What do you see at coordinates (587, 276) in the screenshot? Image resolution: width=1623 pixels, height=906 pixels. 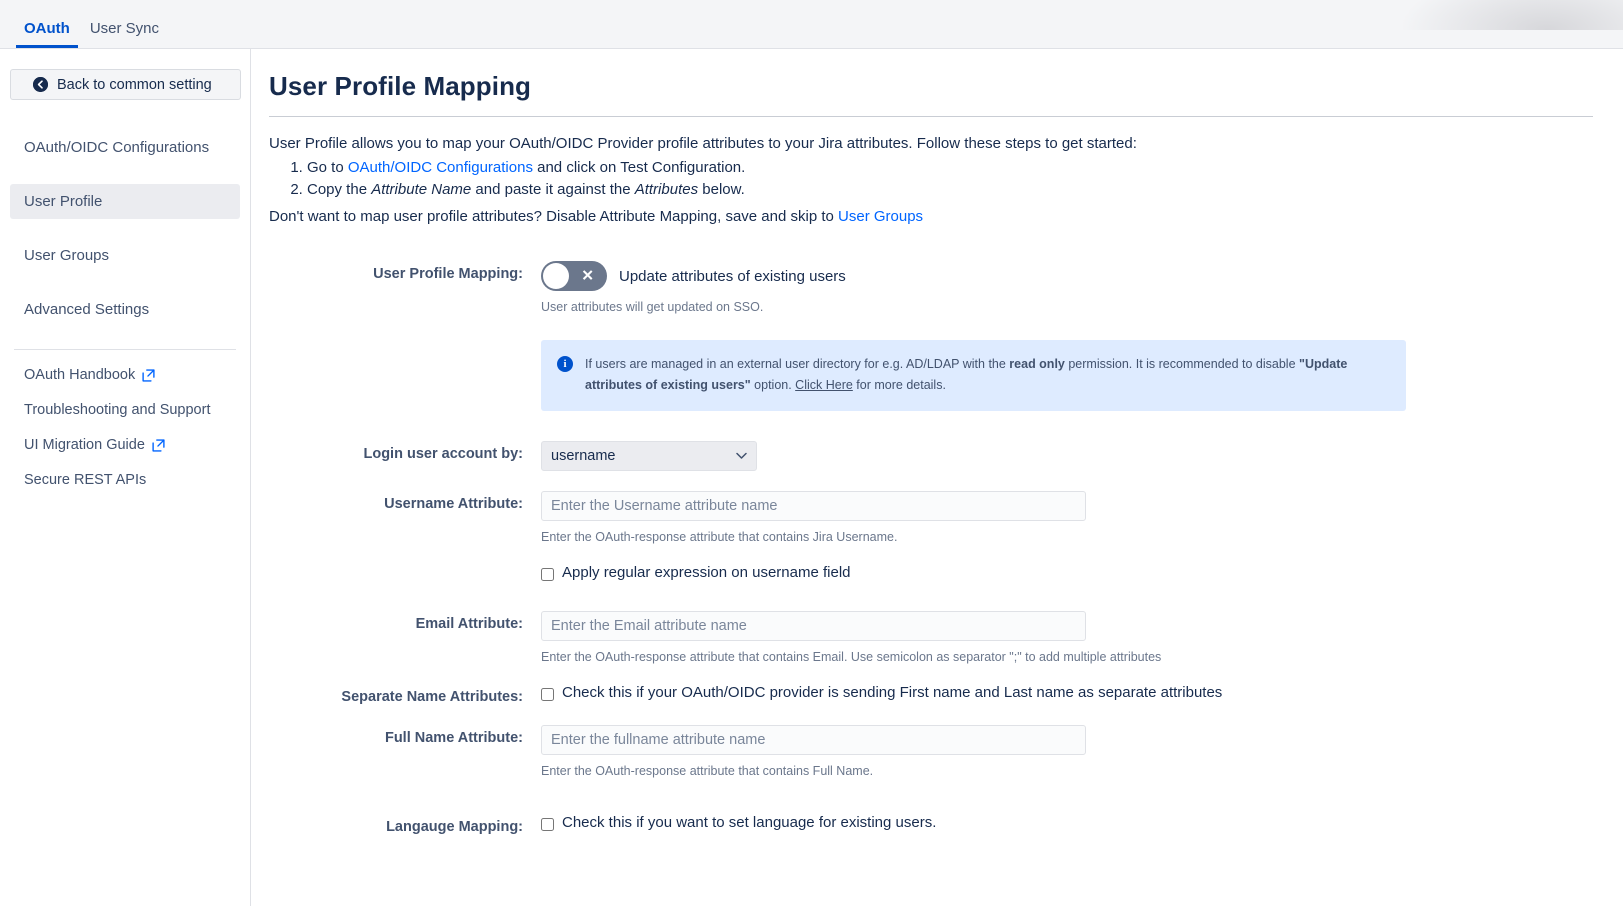 I see `toggle-off-icon: ✕` at bounding box center [587, 276].